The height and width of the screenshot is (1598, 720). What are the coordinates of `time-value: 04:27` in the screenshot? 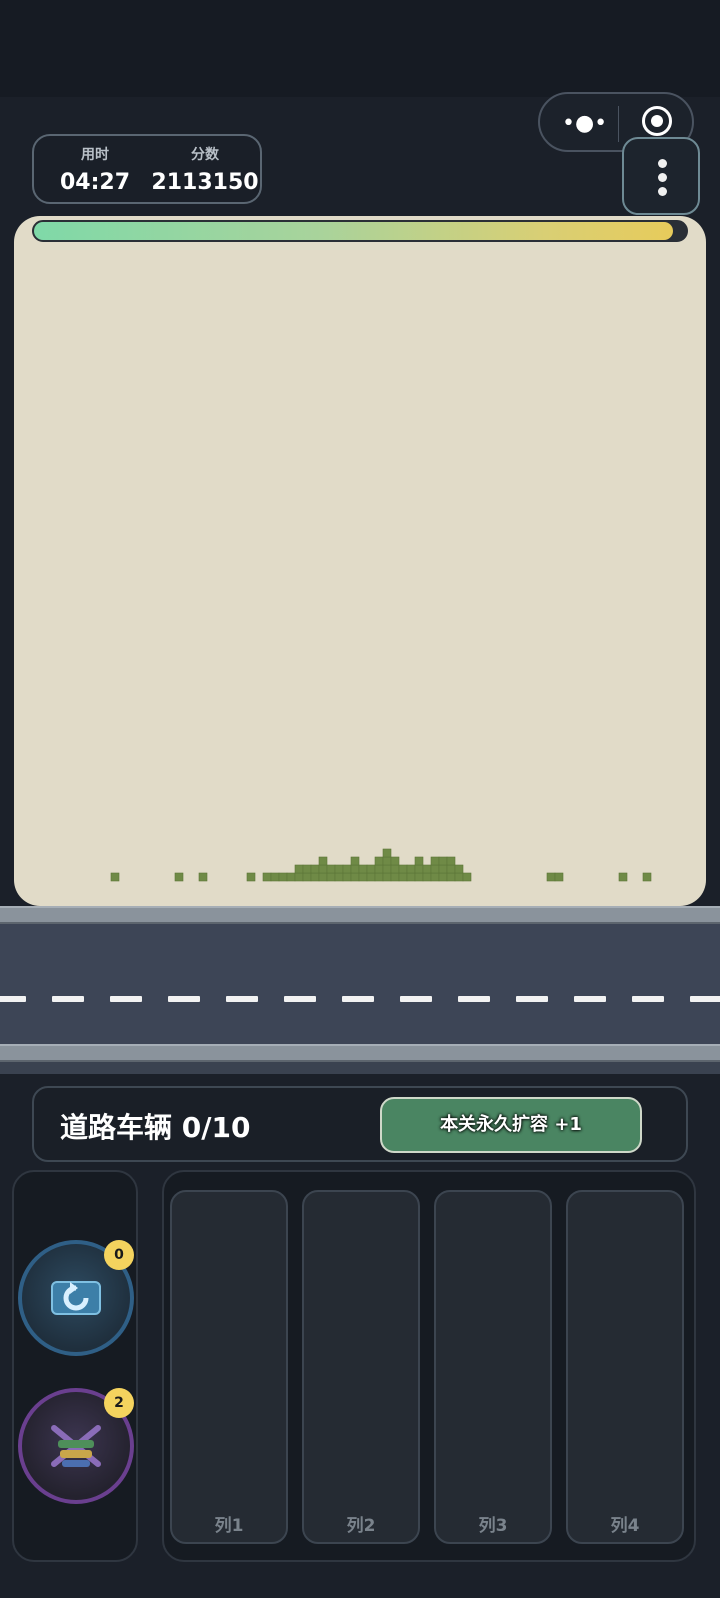 It's located at (95, 182).